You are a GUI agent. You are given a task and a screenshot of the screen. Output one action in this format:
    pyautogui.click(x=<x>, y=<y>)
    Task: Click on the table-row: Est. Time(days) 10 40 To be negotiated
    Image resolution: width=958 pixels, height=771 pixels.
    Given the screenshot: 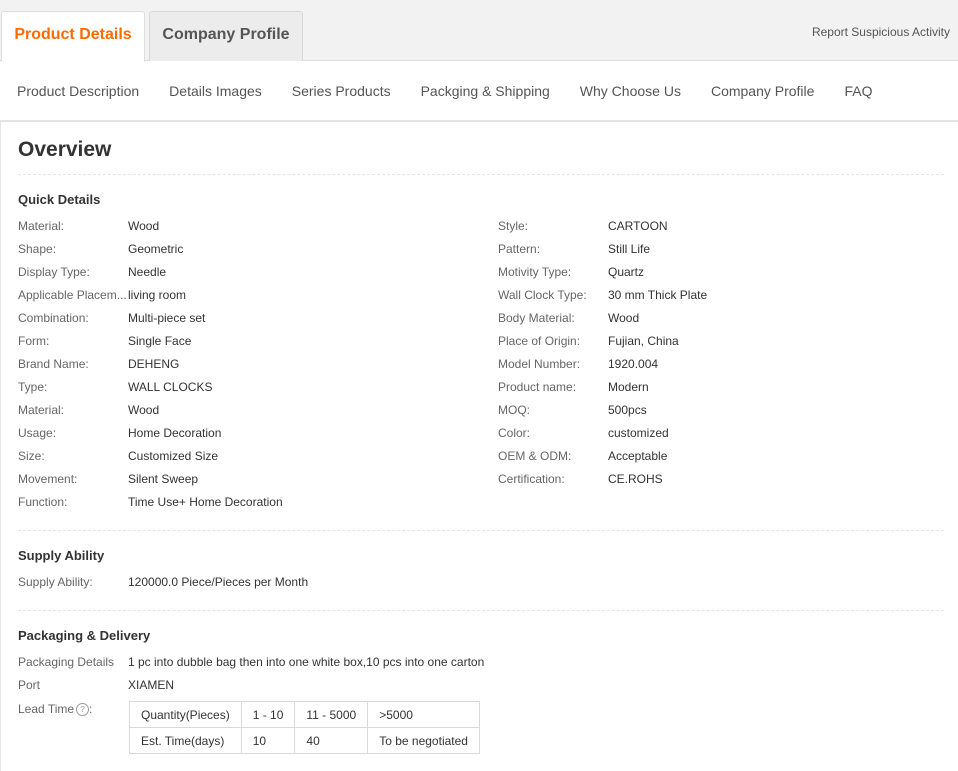 What is the action you would take?
    pyautogui.click(x=304, y=740)
    